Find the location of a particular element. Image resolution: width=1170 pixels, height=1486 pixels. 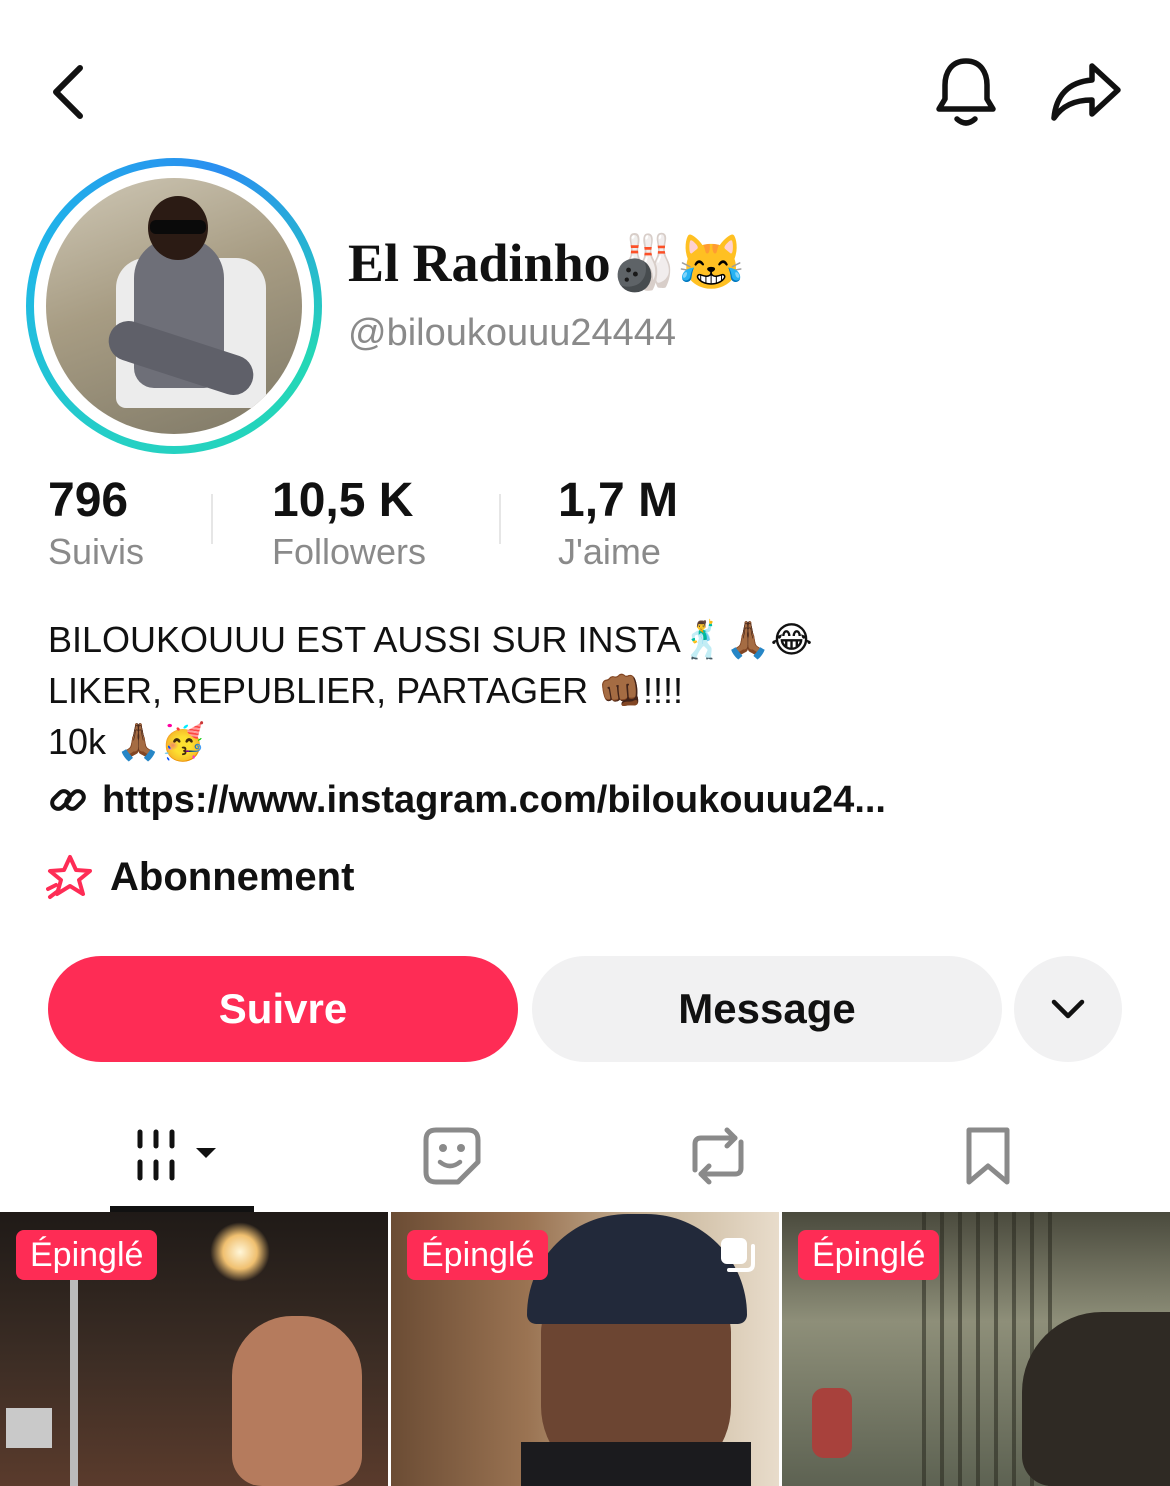

bio-line: LIKER, REPUBLIER, PARTAGER 👊🏾!!!! is located at coordinates (365, 690).